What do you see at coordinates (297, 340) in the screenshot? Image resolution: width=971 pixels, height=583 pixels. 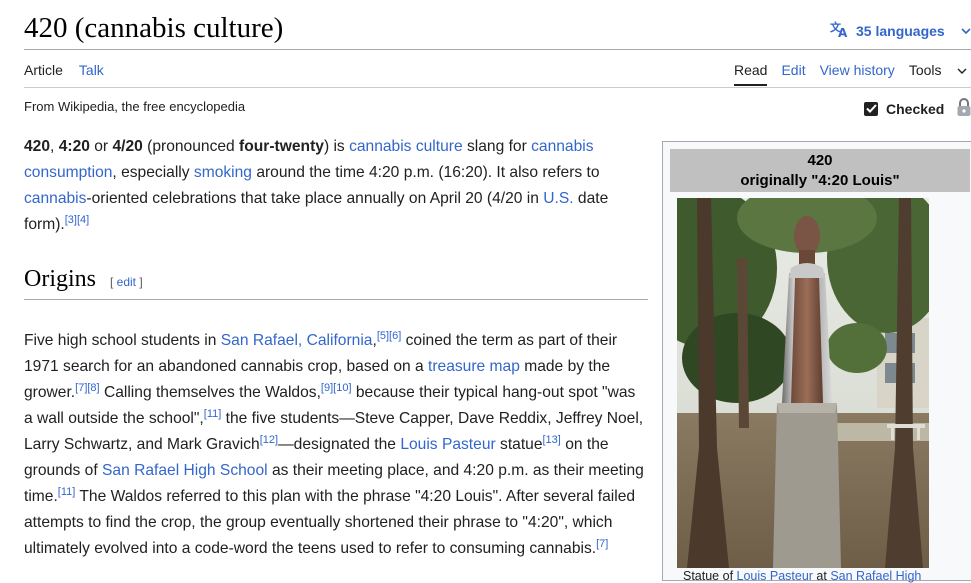 I see `link-san-rafael: San Rafael, California` at bounding box center [297, 340].